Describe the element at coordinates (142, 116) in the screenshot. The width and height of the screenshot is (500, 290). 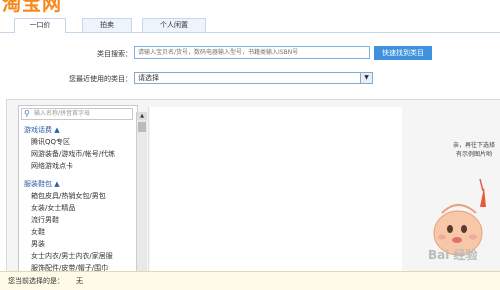
I see `scroll-up-icon: ▲` at that location.